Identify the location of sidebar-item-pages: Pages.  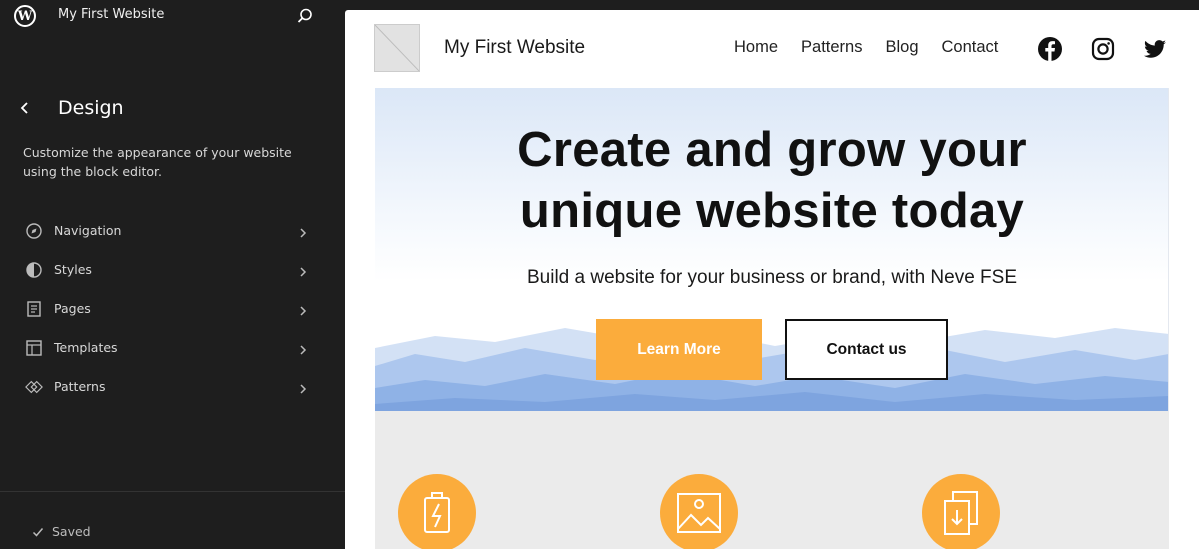
(172, 308).